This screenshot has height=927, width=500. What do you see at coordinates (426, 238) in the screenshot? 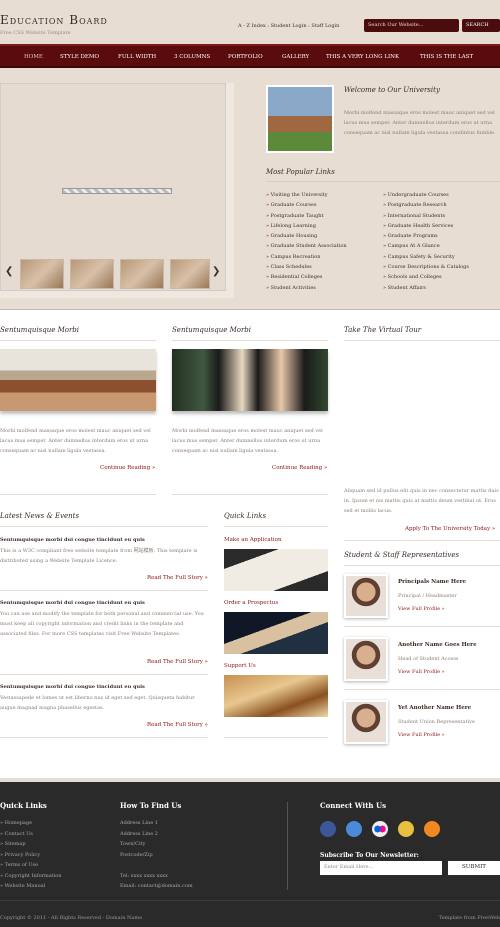
I see `list-item: Graduate Programs` at bounding box center [426, 238].